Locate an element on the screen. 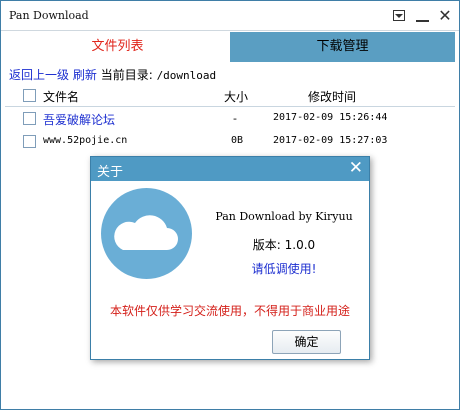 Image resolution: width=460 pixels, height=410 pixels. about-close-icon: ✕ is located at coordinates (356, 168).